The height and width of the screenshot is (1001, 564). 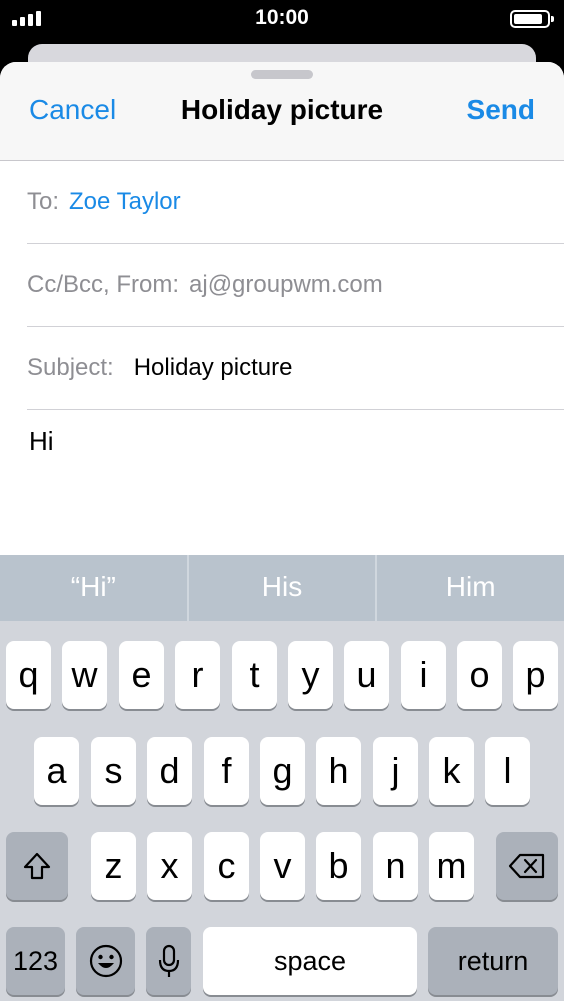 I want to click on key-a: a, so click(x=56, y=771).